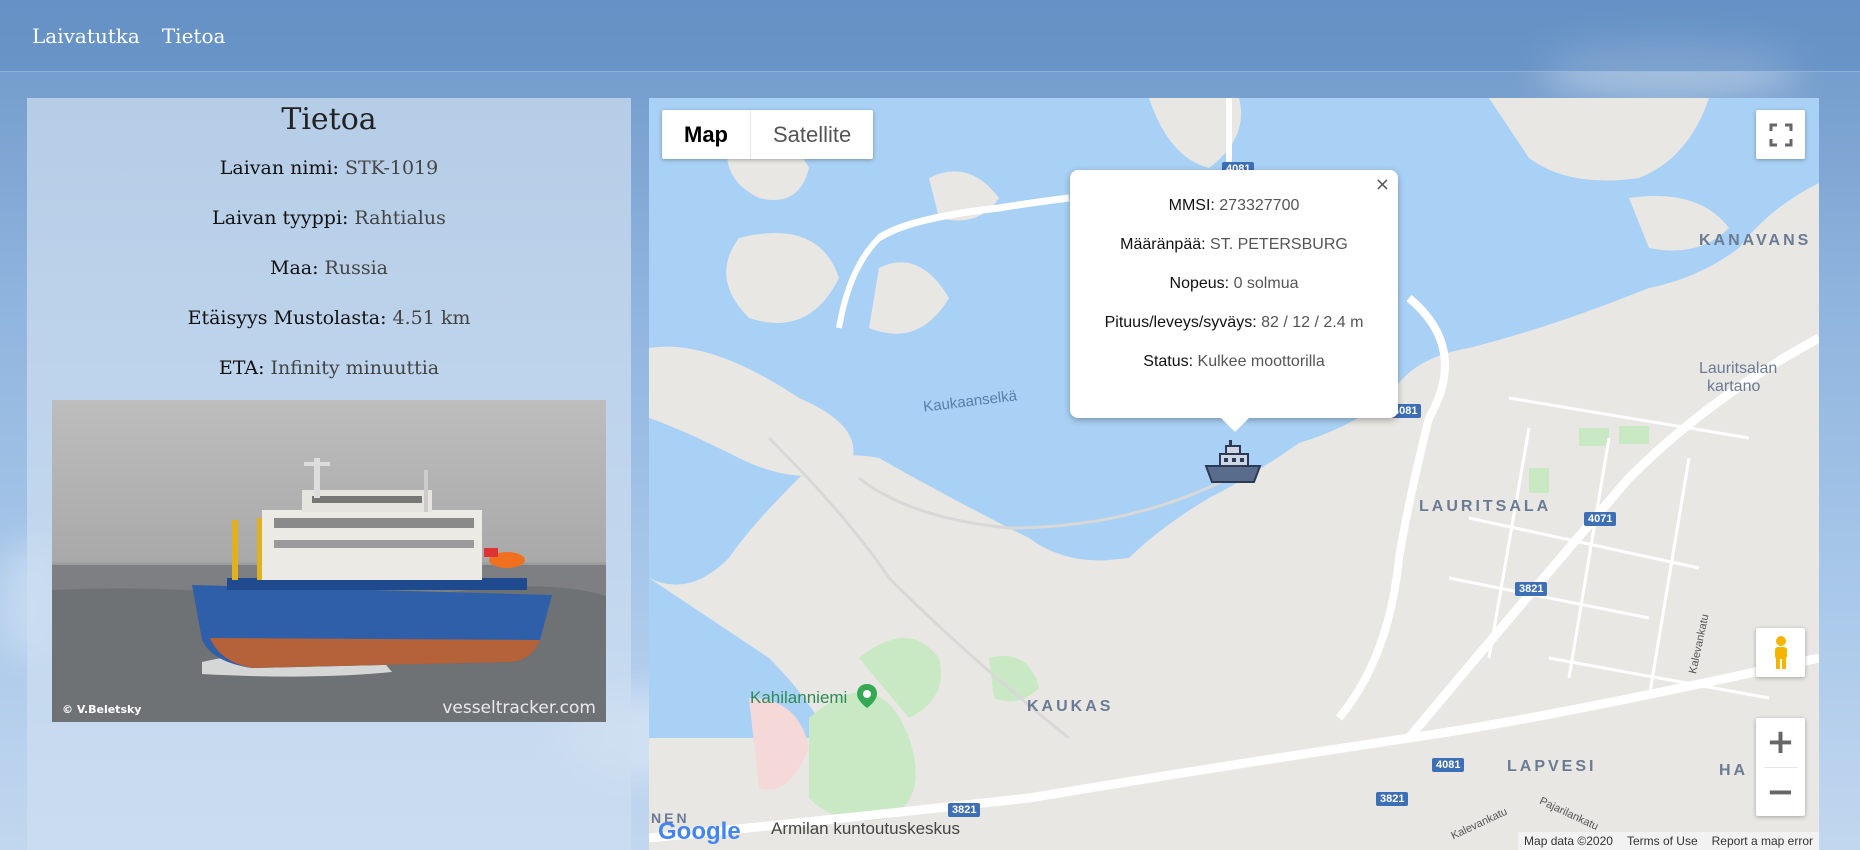 The height and width of the screenshot is (850, 1860). I want to click on popup-speed-label: Nopeus:, so click(1199, 283).